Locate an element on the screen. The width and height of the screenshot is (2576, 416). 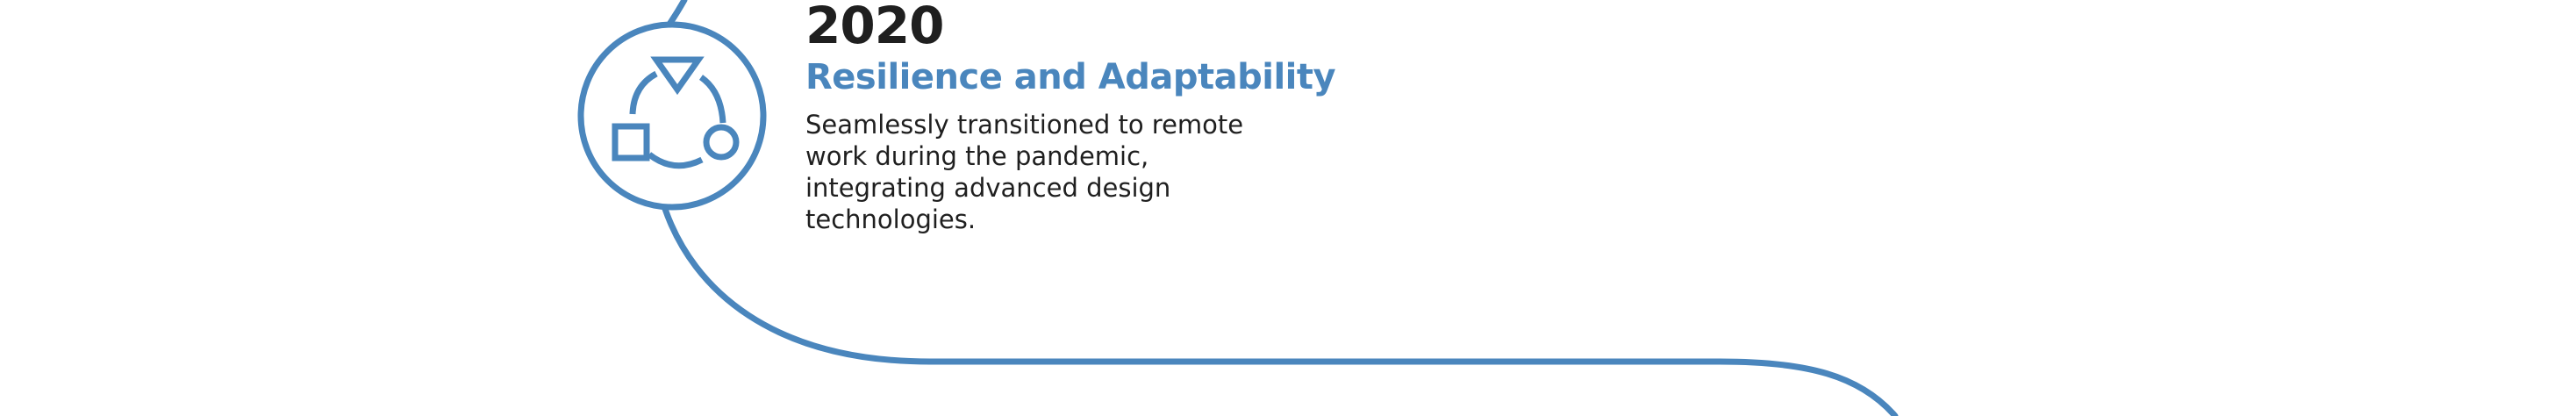
timeline-connector-top is located at coordinates (677, 13).